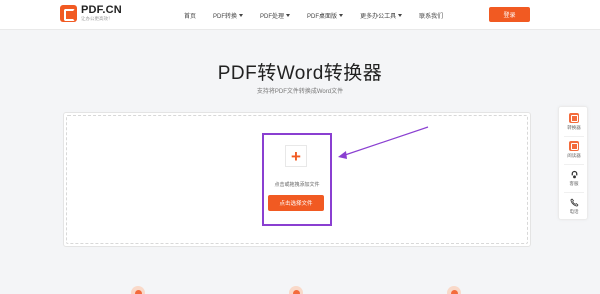  What do you see at coordinates (574, 146) in the screenshot?
I see `reader-icon` at bounding box center [574, 146].